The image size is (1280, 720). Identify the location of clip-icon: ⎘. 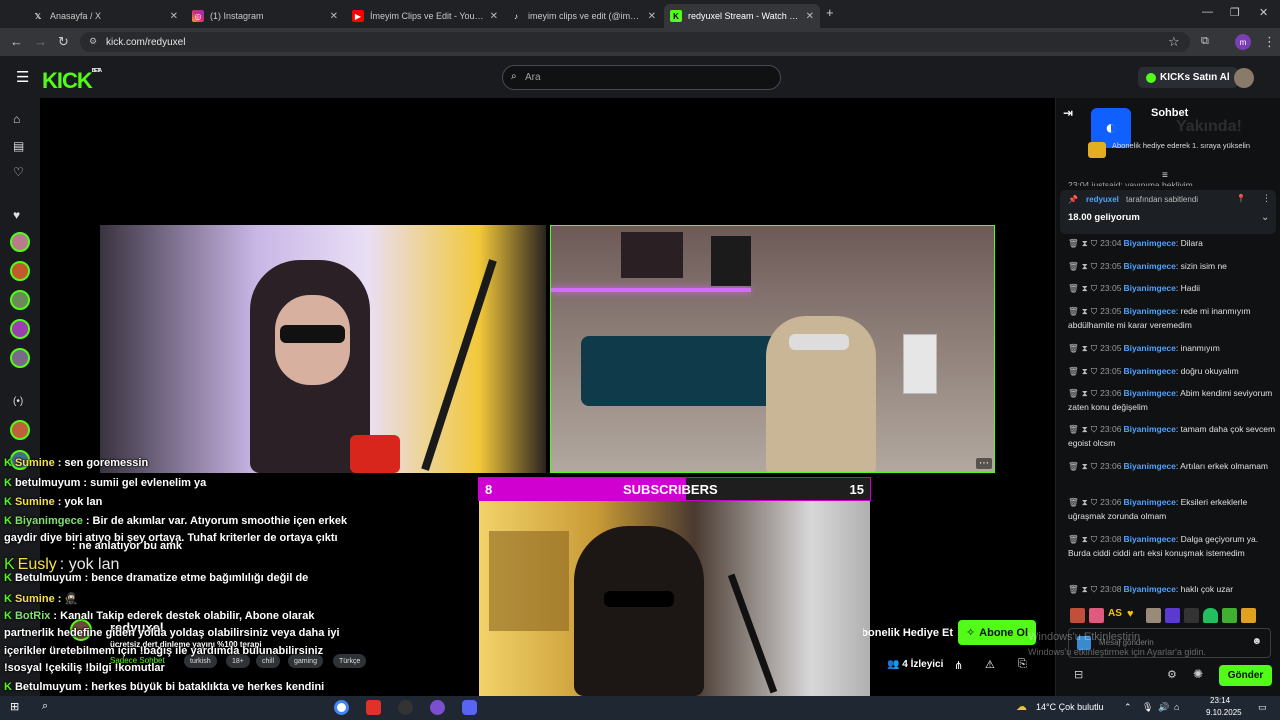
(1022, 664).